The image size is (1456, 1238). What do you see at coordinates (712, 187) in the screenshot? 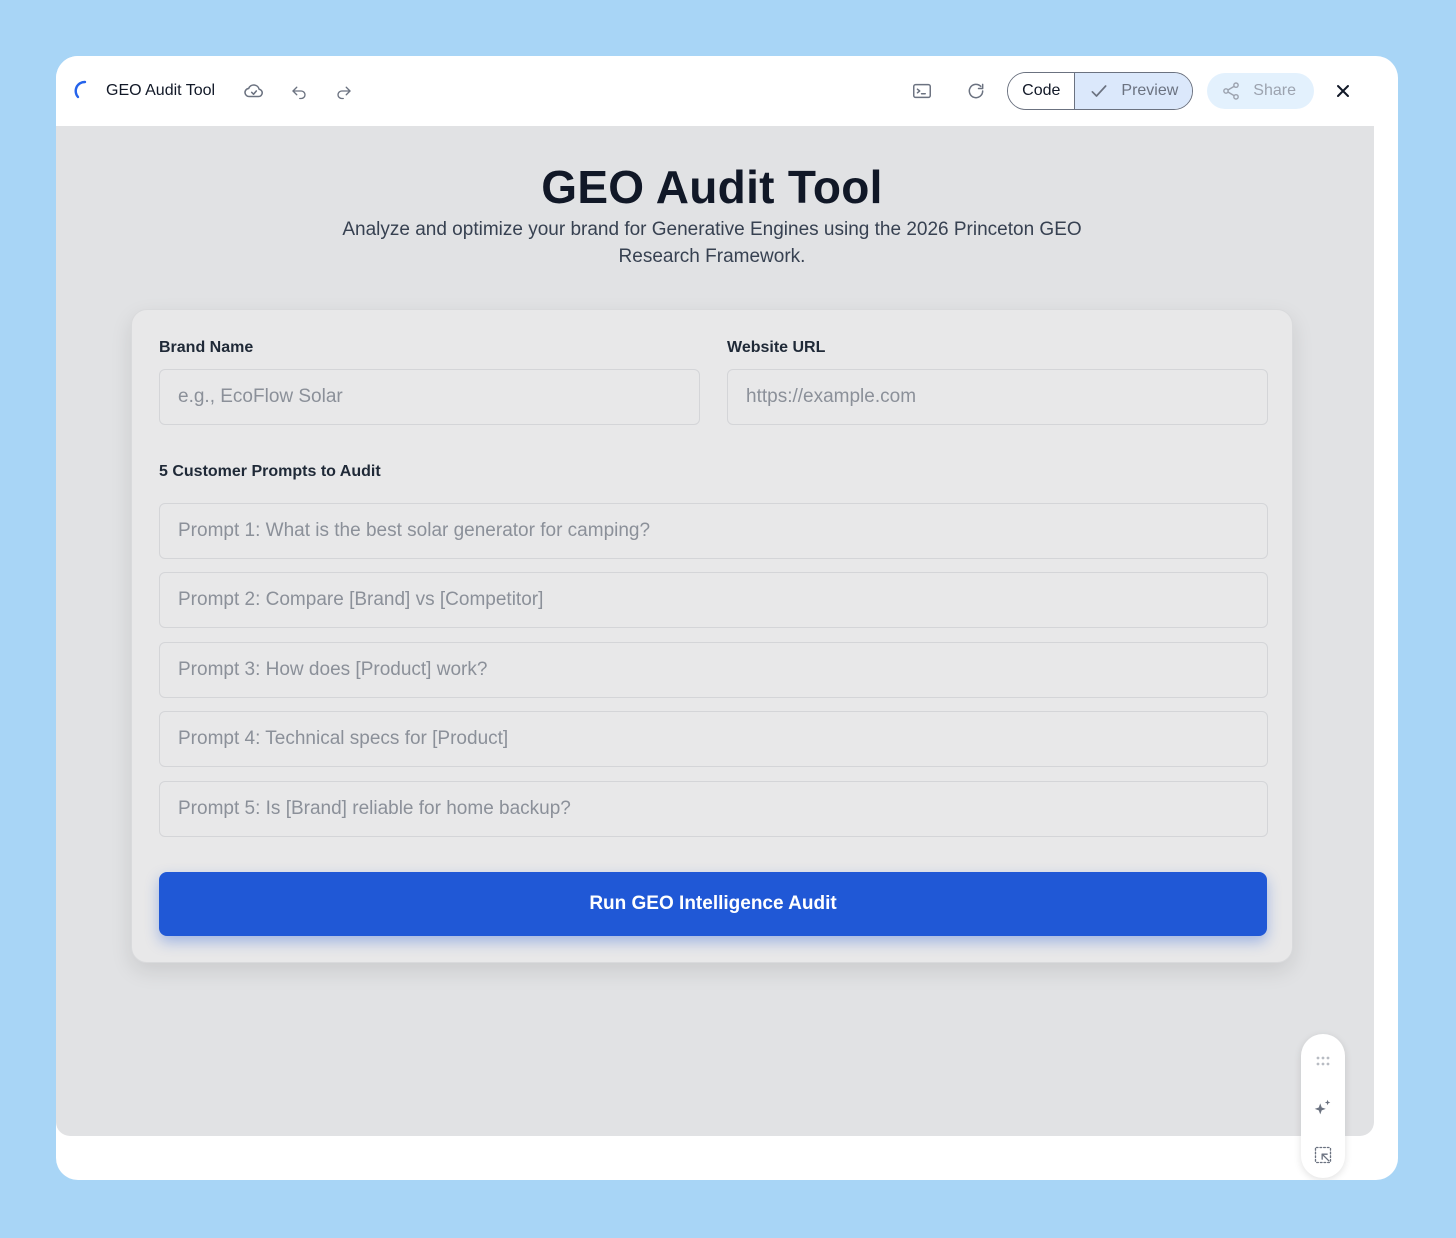
I see `page-title: GEO Audit Tool` at bounding box center [712, 187].